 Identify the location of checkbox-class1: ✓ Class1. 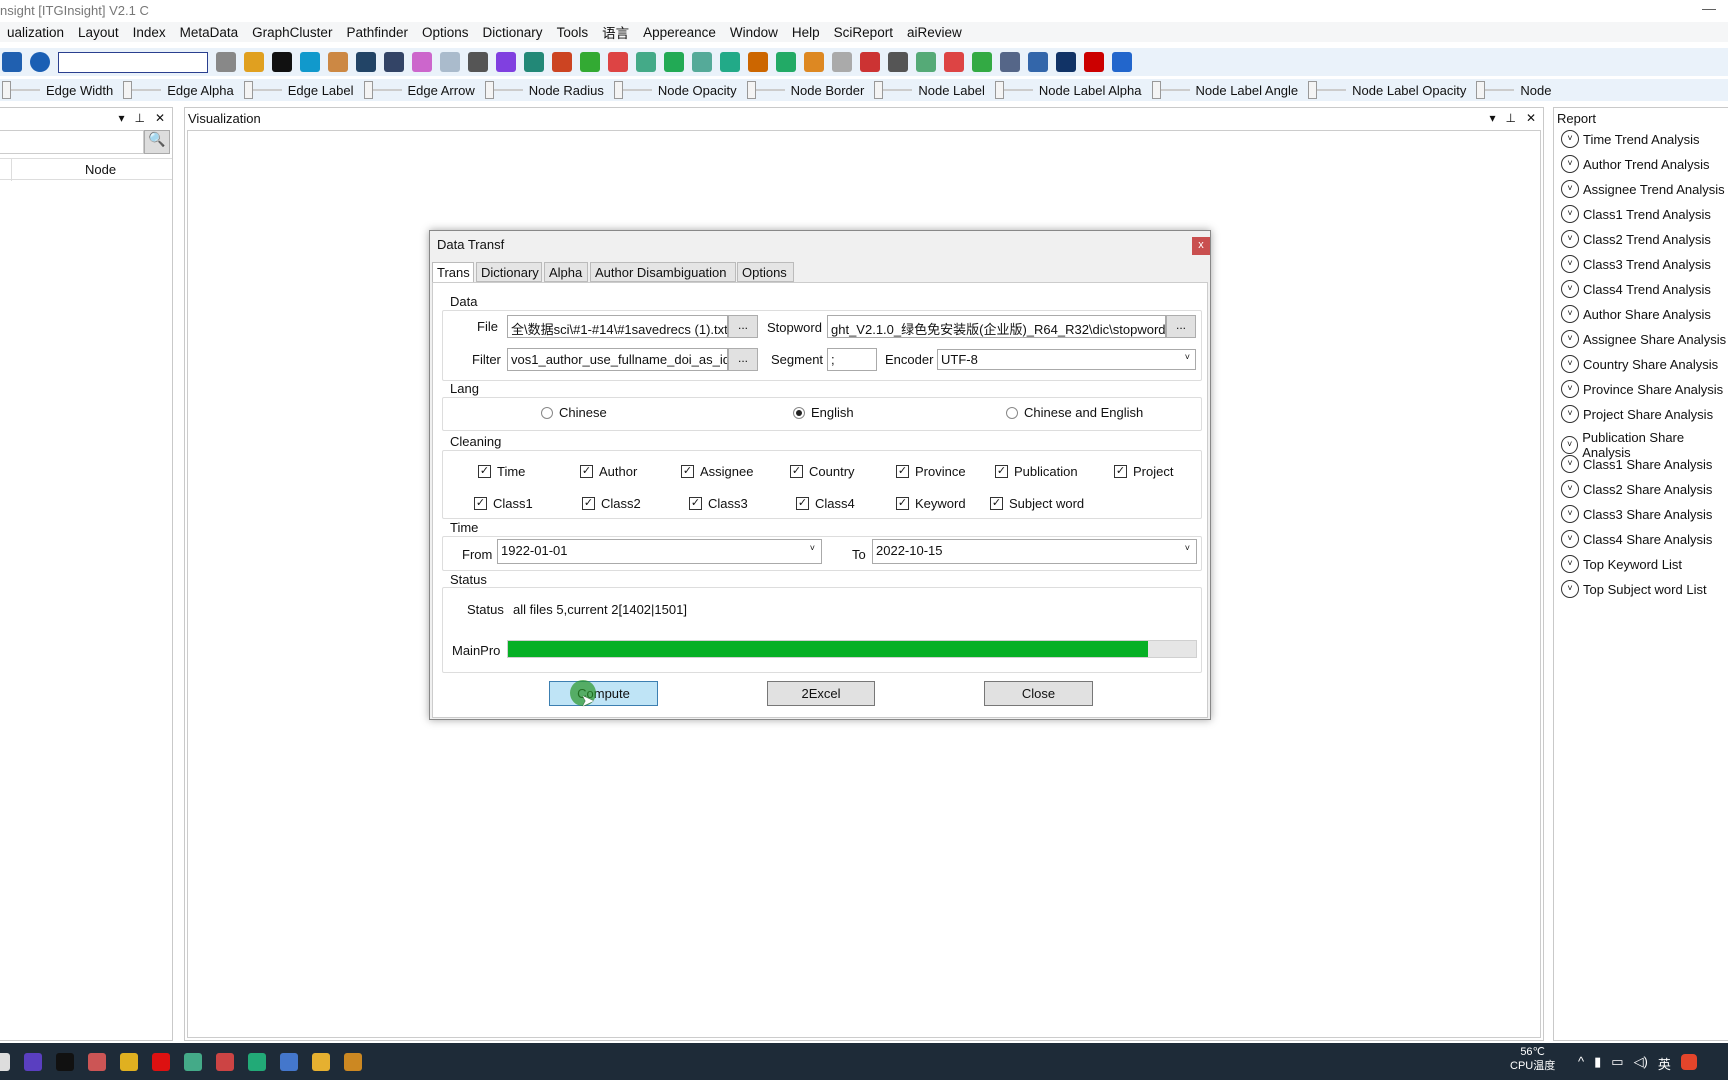
(503, 503).